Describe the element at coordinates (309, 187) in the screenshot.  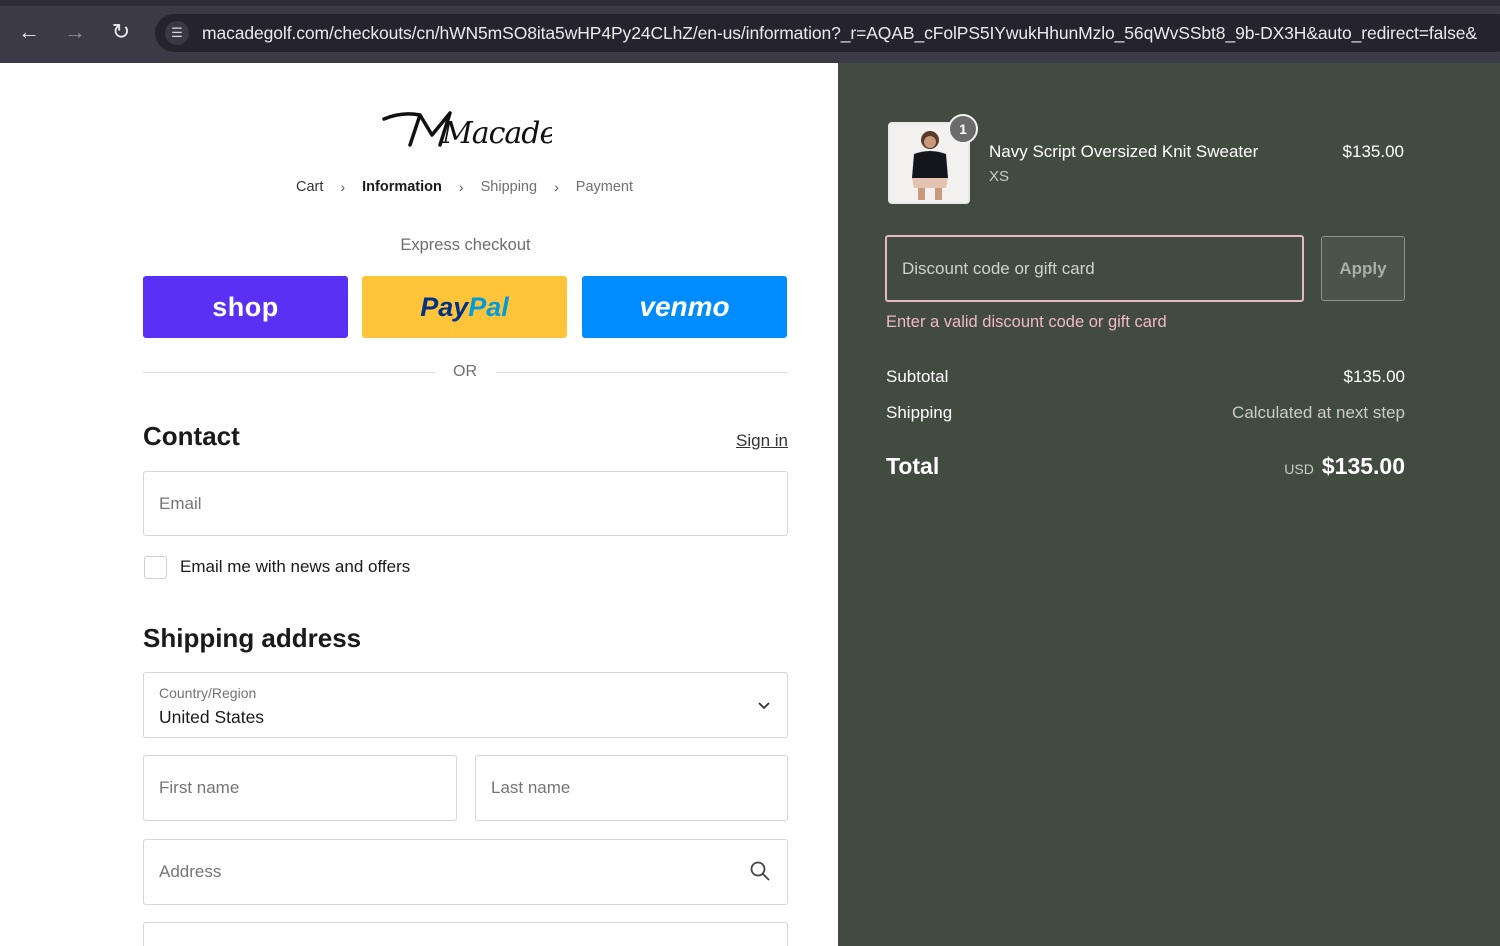
I see `breadcrumb-cart: Cart` at that location.